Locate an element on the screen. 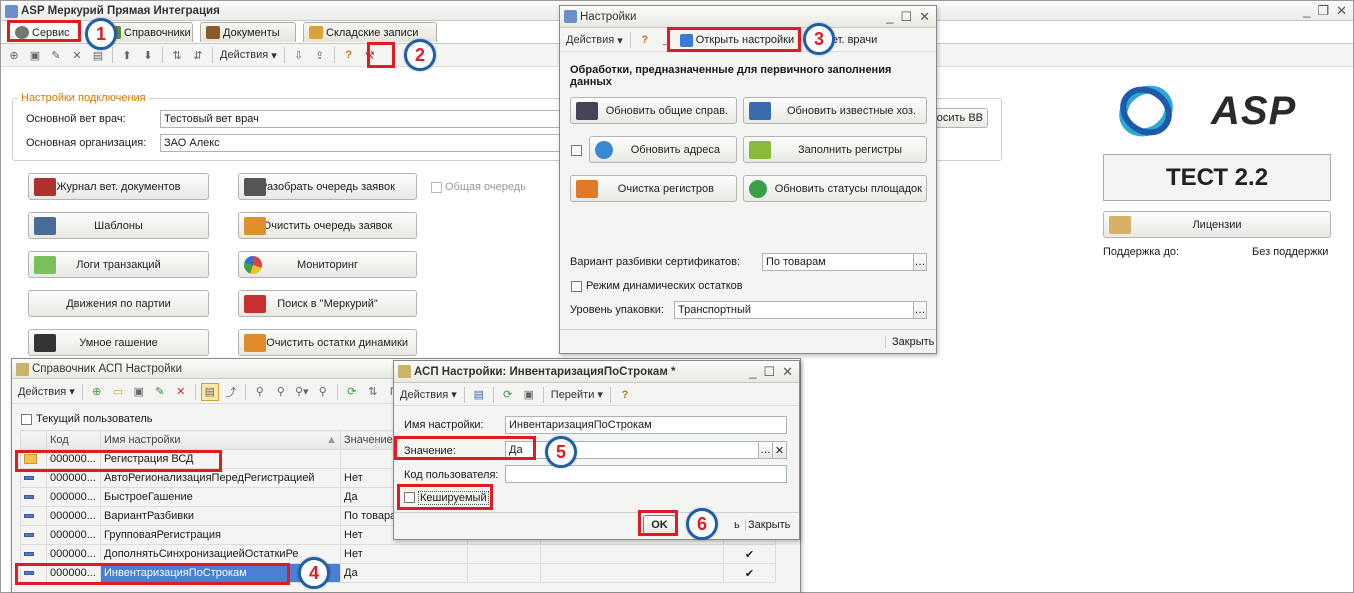 This screenshot has width=1354, height=593. user-code-label: Код пользователя: is located at coordinates (451, 475).